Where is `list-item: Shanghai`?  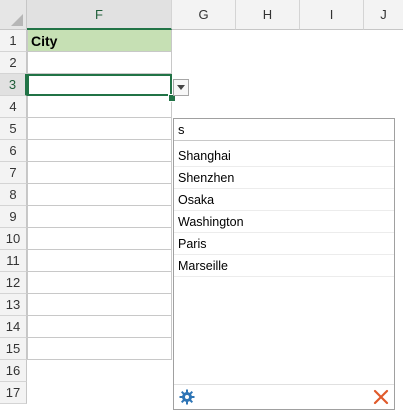 list-item: Shanghai is located at coordinates (284, 156).